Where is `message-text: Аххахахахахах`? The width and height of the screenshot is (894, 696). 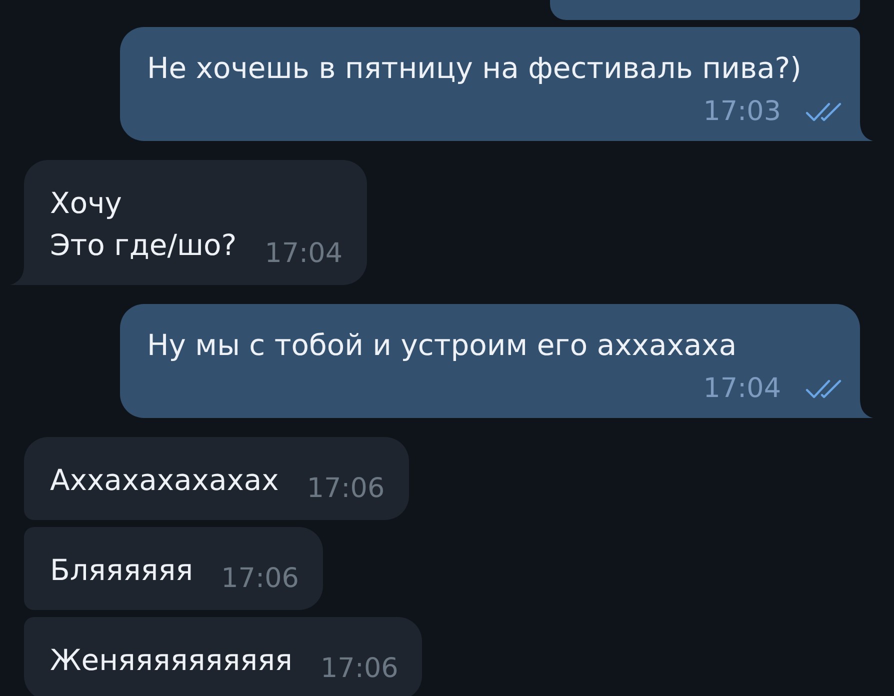 message-text: Аххахахахахах is located at coordinates (164, 480).